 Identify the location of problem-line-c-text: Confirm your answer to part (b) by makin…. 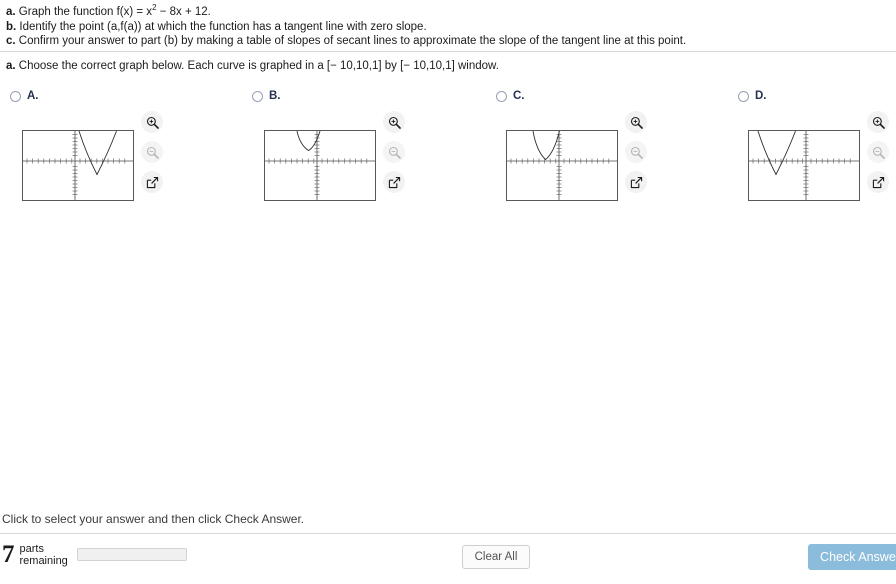
(351, 41).